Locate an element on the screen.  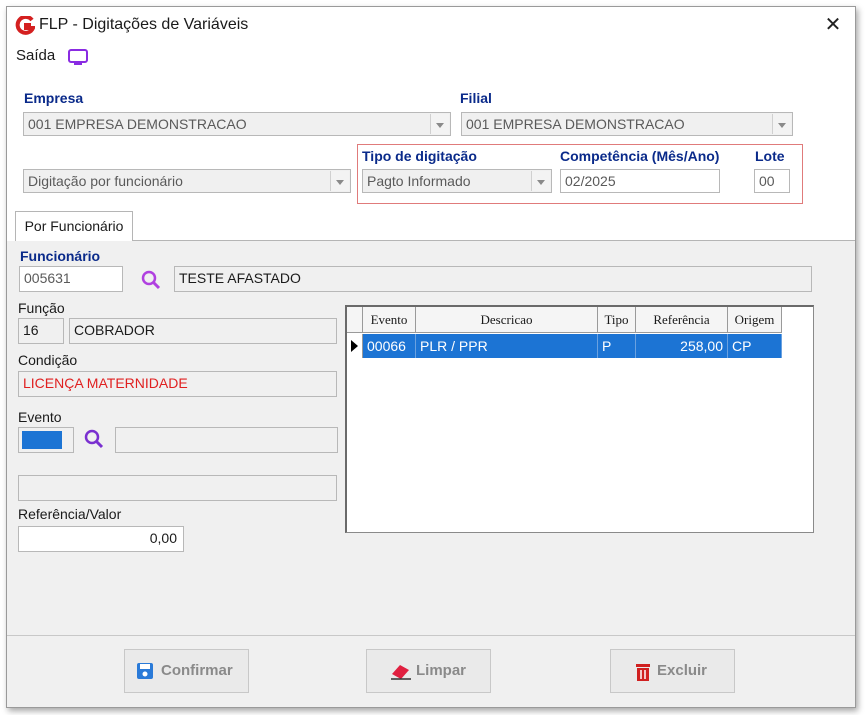
evento-extra-field is located at coordinates (177, 488).